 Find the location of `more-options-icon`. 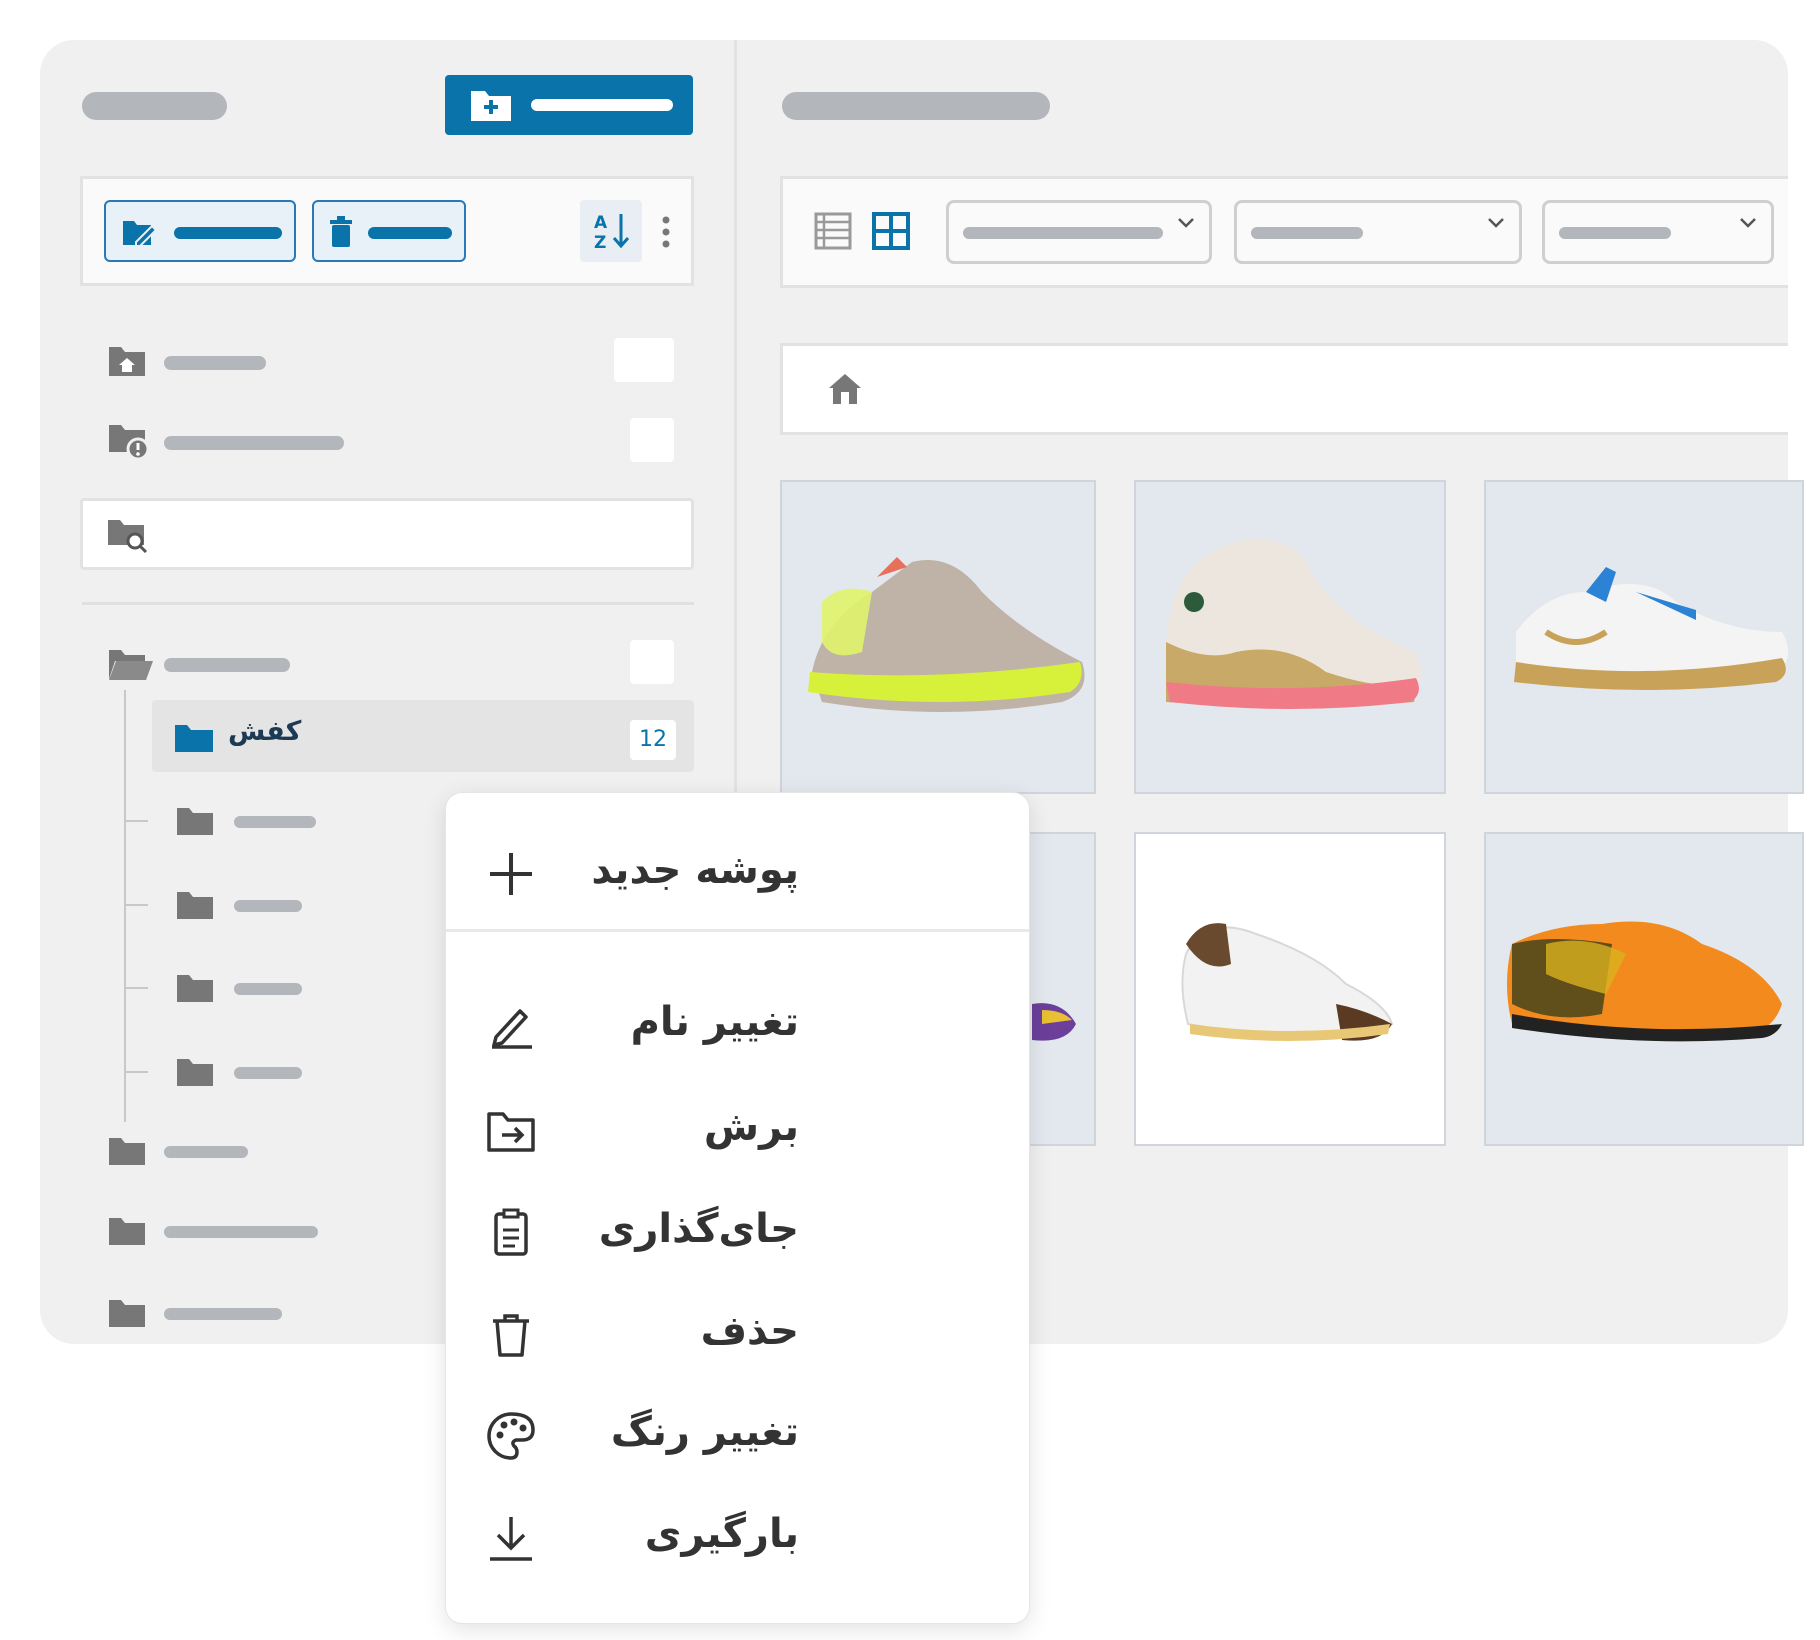

more-options-icon is located at coordinates (666, 232).